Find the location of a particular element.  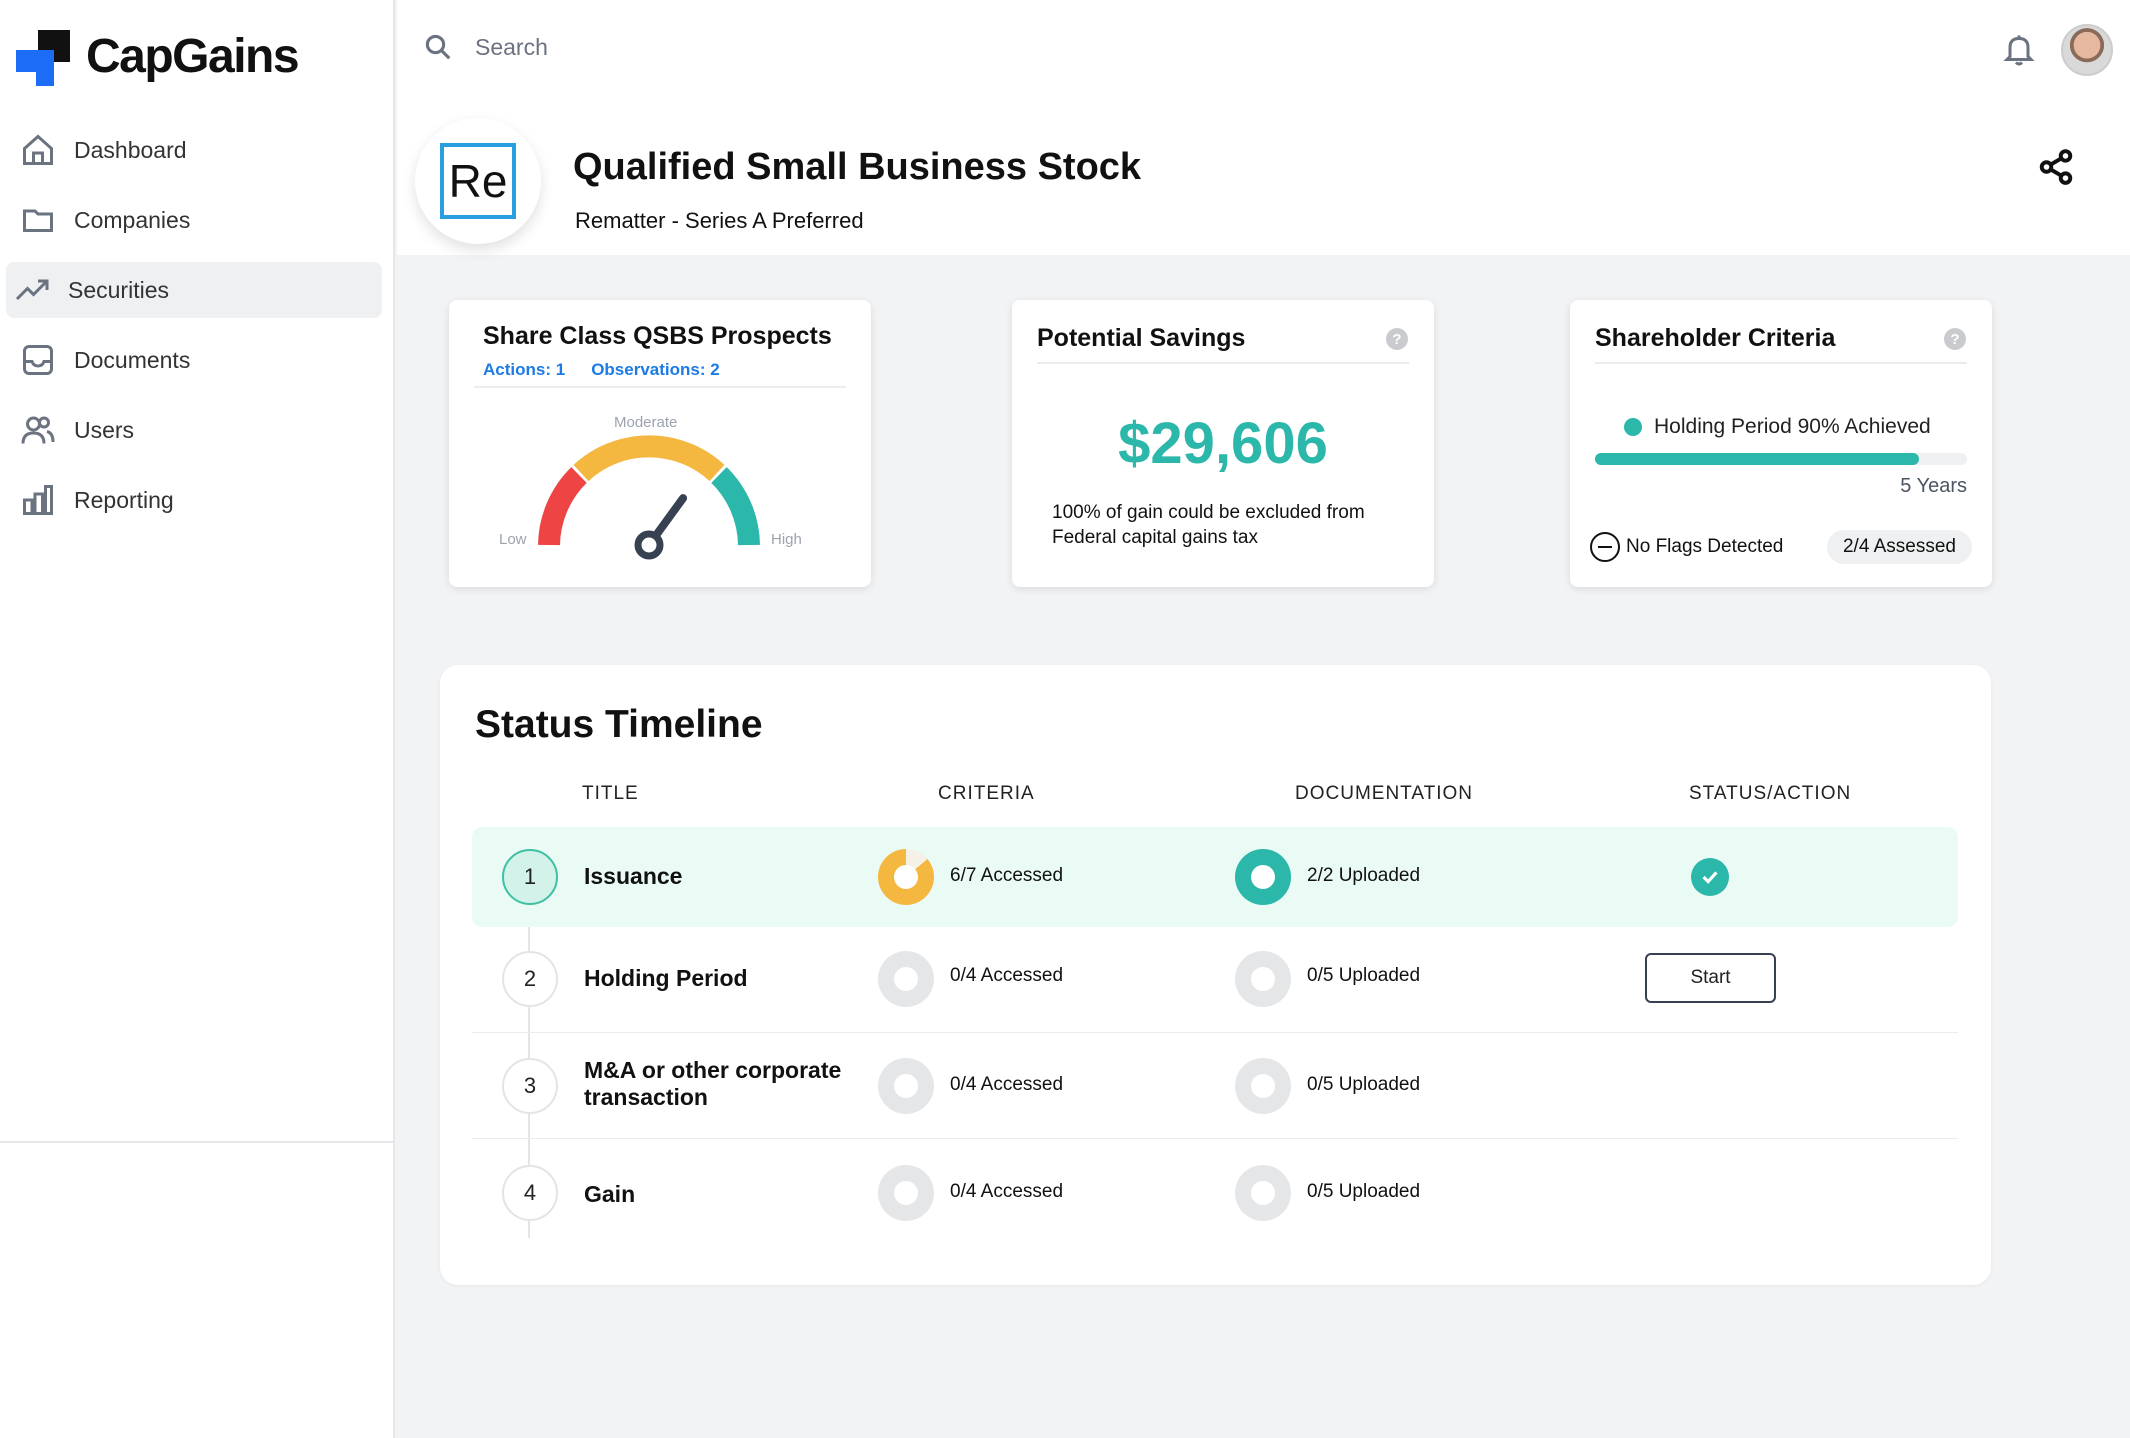

brand-name: CapGains is located at coordinates (193, 56).